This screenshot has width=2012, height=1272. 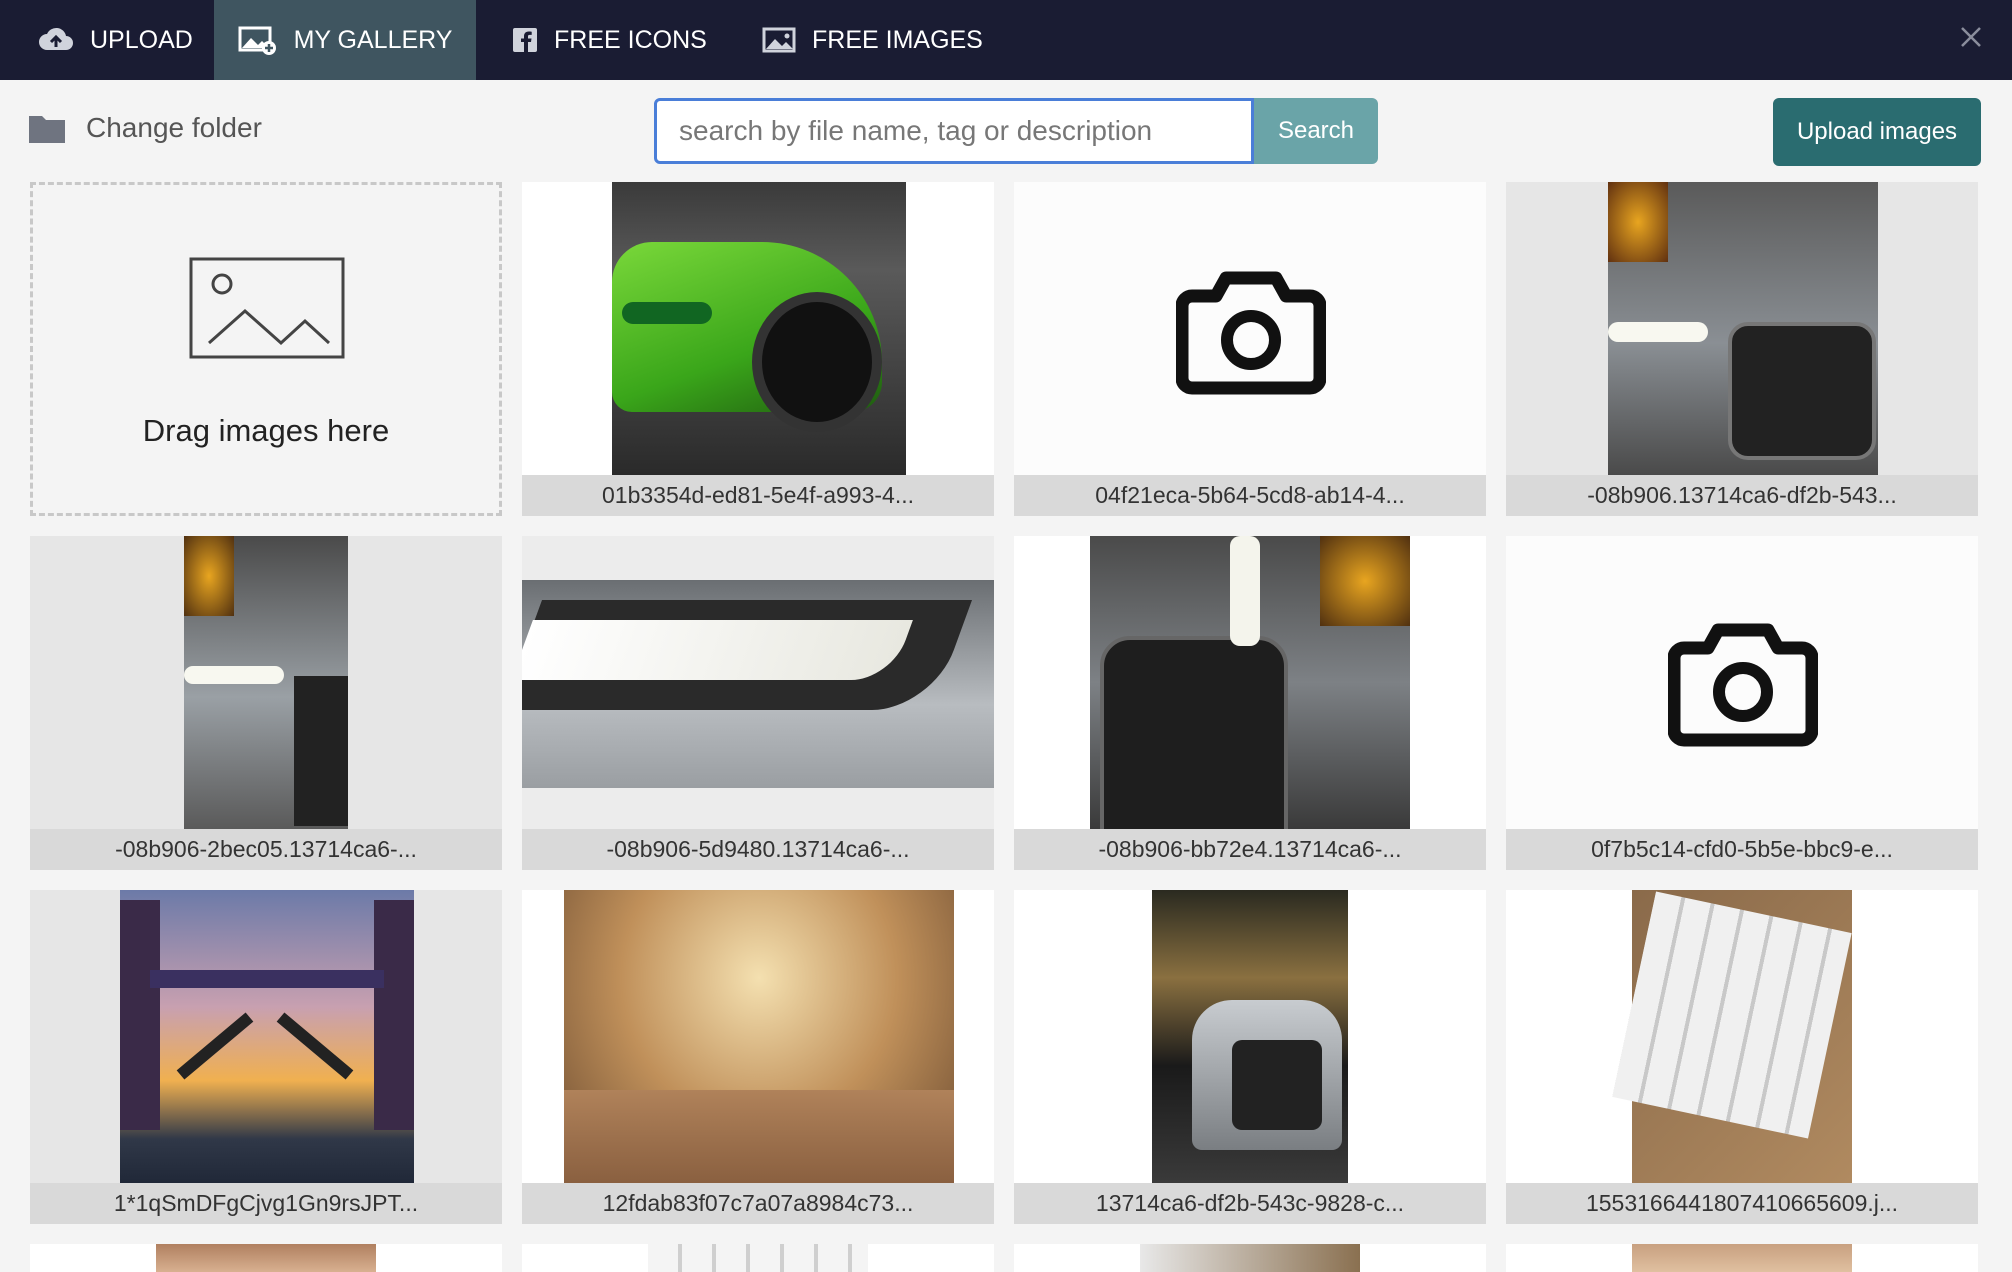 I want to click on search-input, so click(x=954, y=131).